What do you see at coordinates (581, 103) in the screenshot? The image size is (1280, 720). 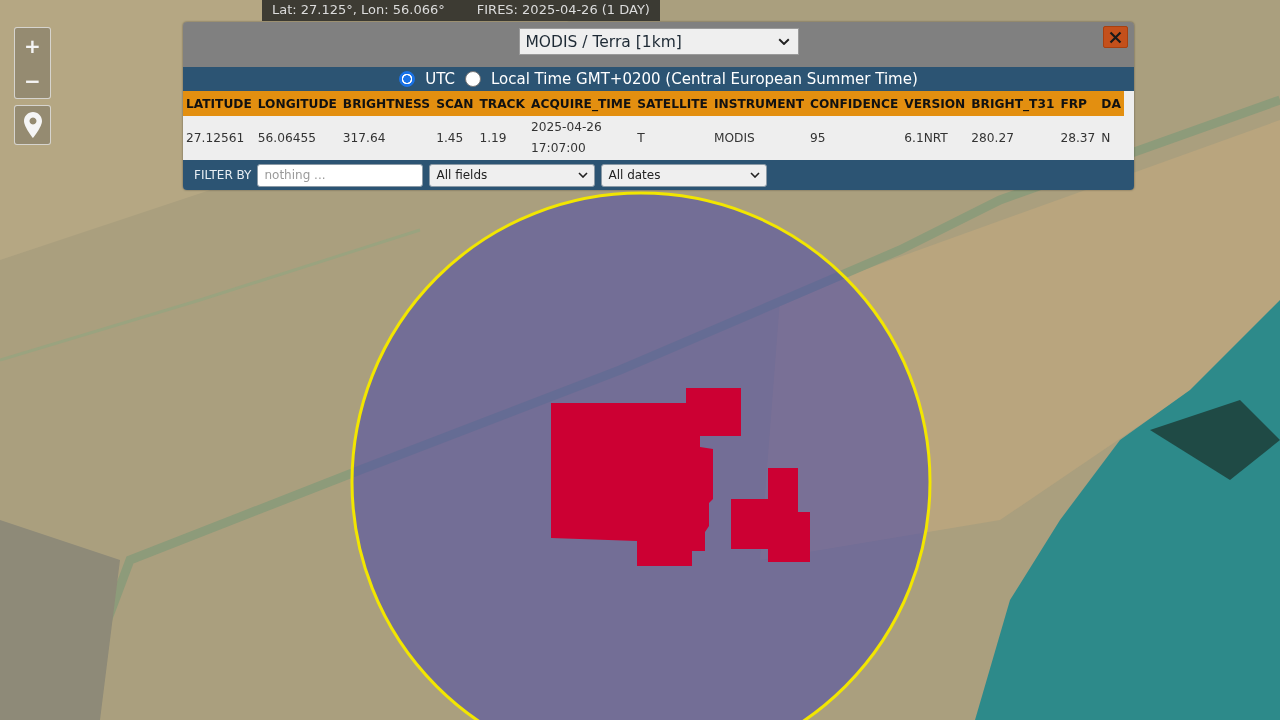 I see `column-header: ACQUIRE_TIME` at bounding box center [581, 103].